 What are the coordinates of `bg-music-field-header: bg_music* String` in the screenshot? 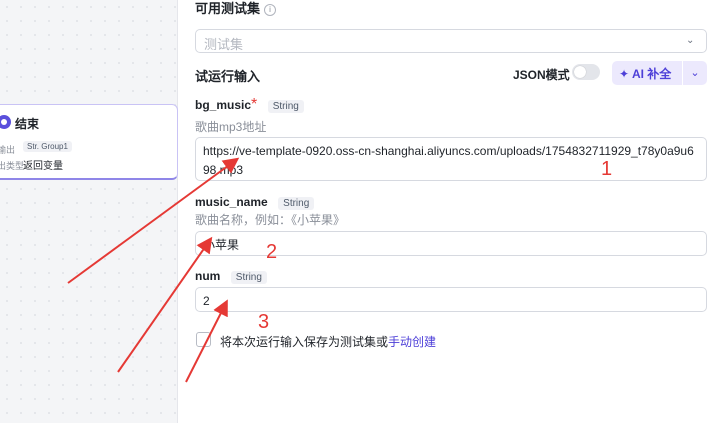 It's located at (249, 105).